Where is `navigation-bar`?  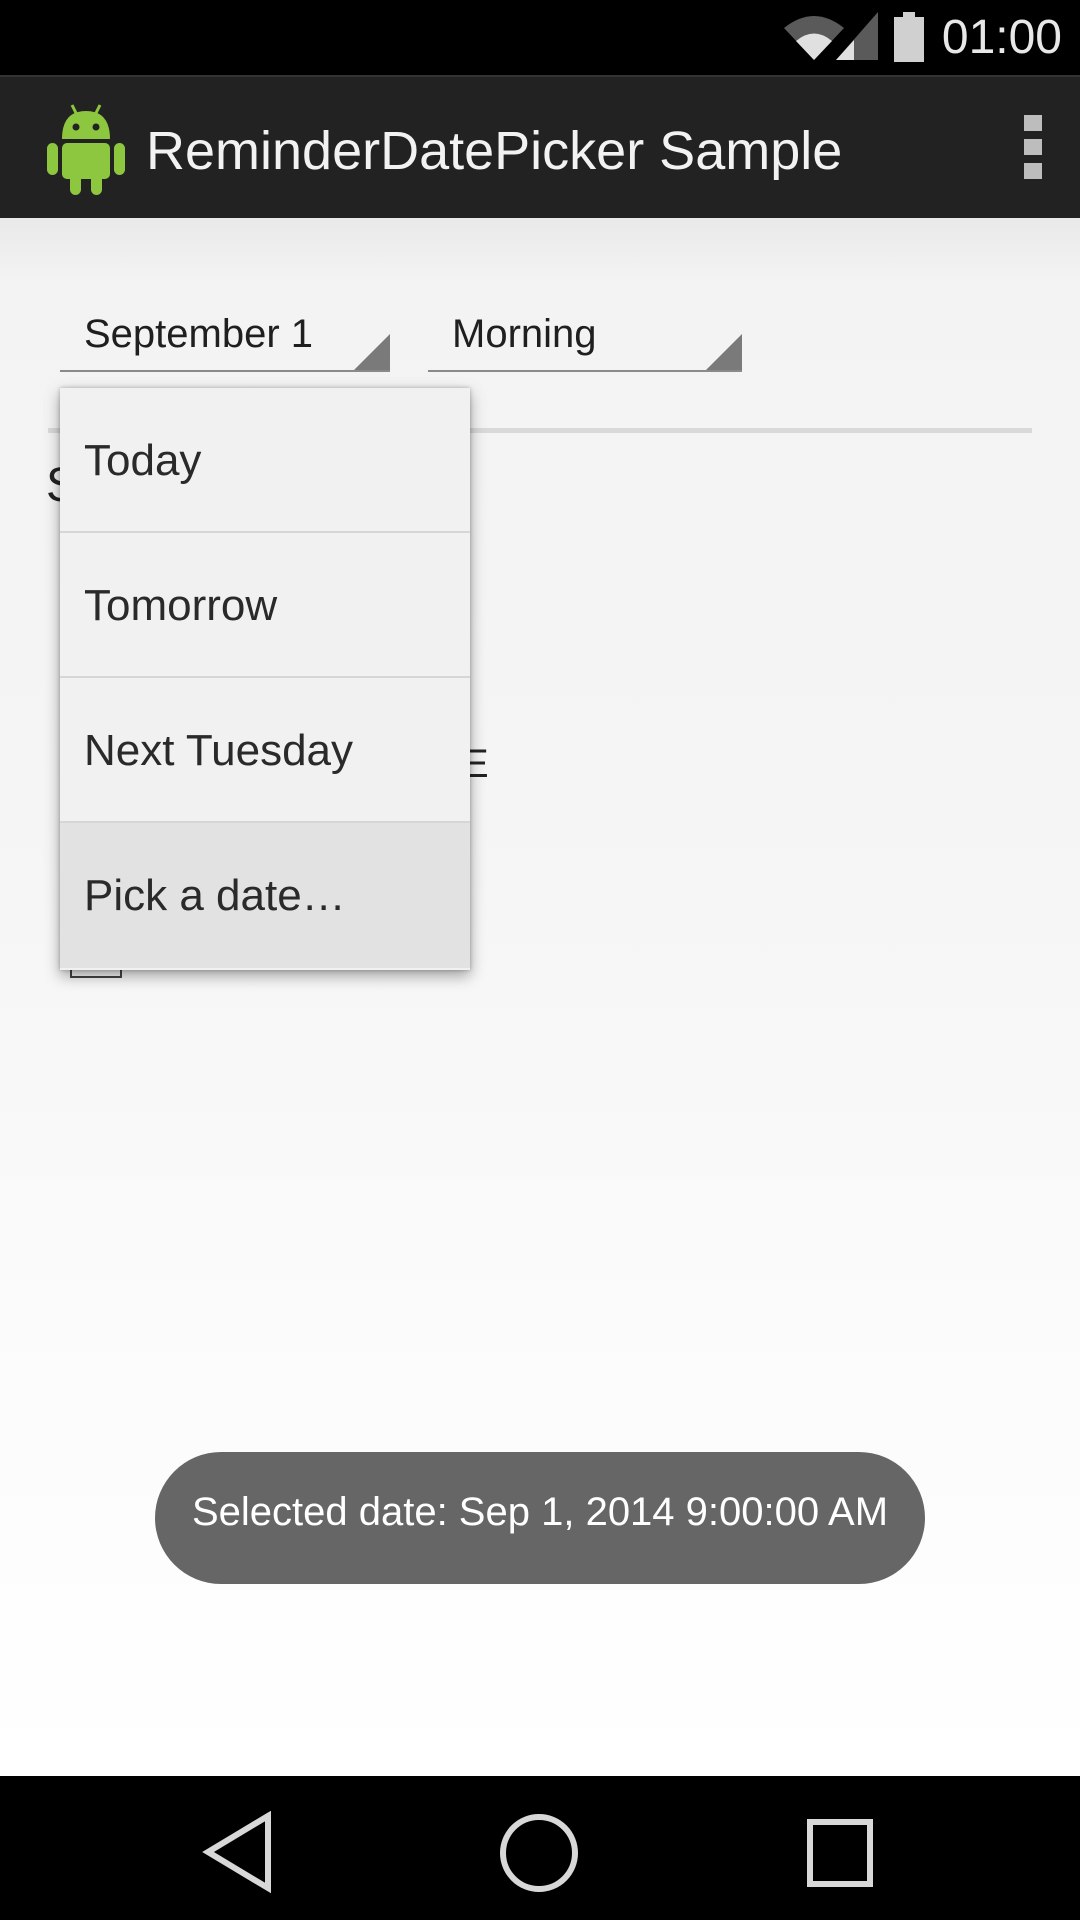 navigation-bar is located at coordinates (540, 1848).